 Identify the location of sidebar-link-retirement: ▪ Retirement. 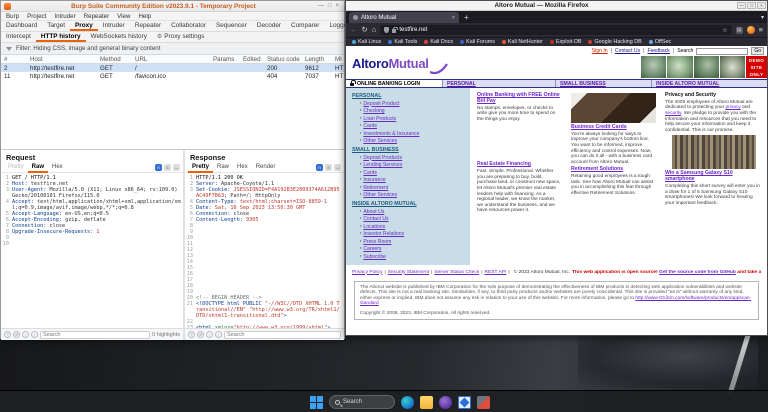
(414, 188).